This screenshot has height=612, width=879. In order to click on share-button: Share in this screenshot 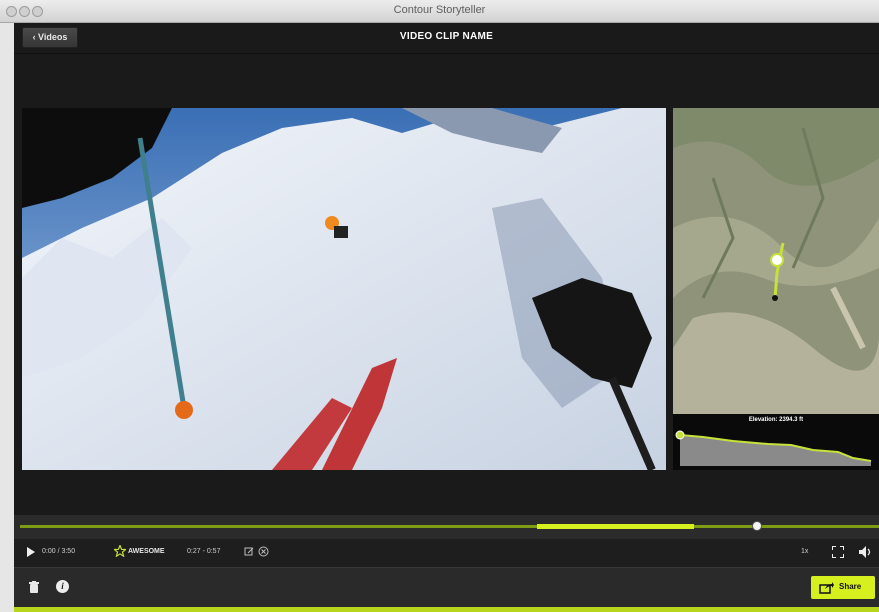, I will do `click(843, 587)`.